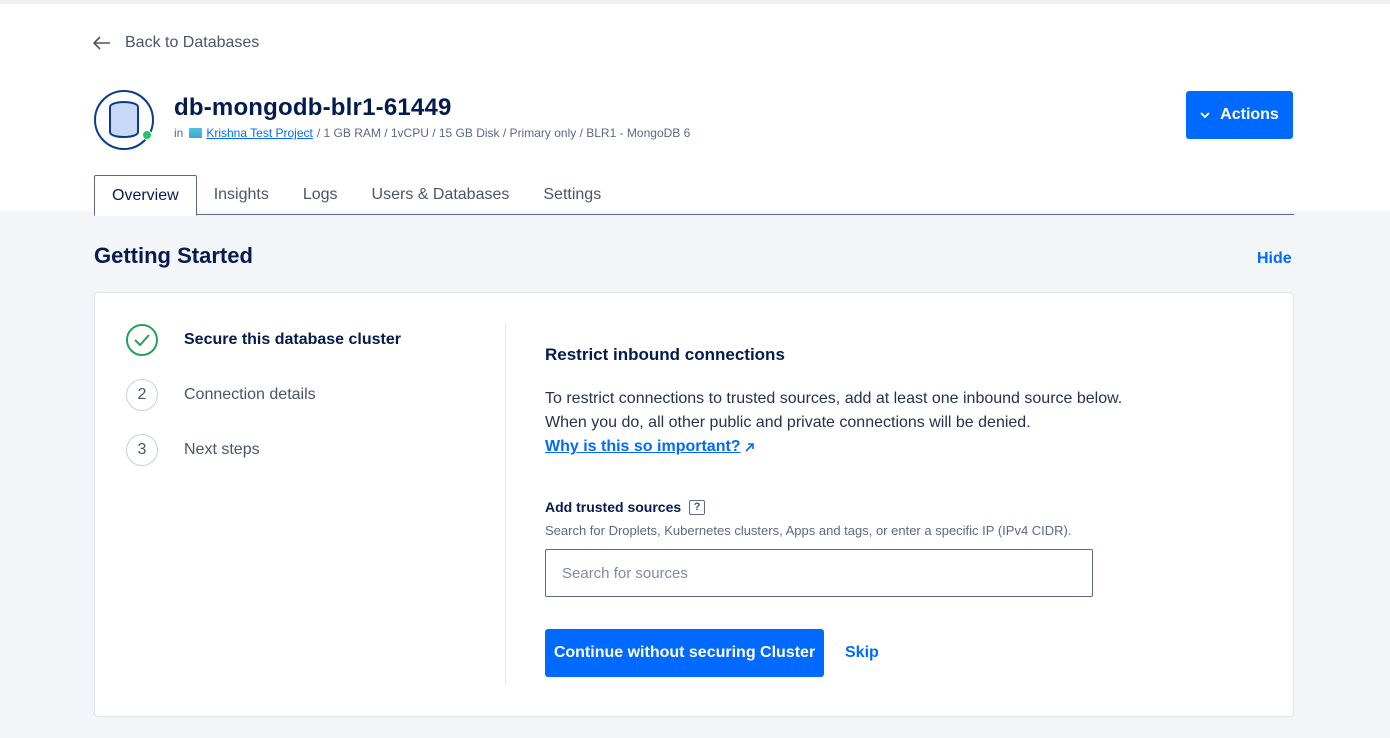  What do you see at coordinates (145, 195) in the screenshot?
I see `tab-overview: Overview` at bounding box center [145, 195].